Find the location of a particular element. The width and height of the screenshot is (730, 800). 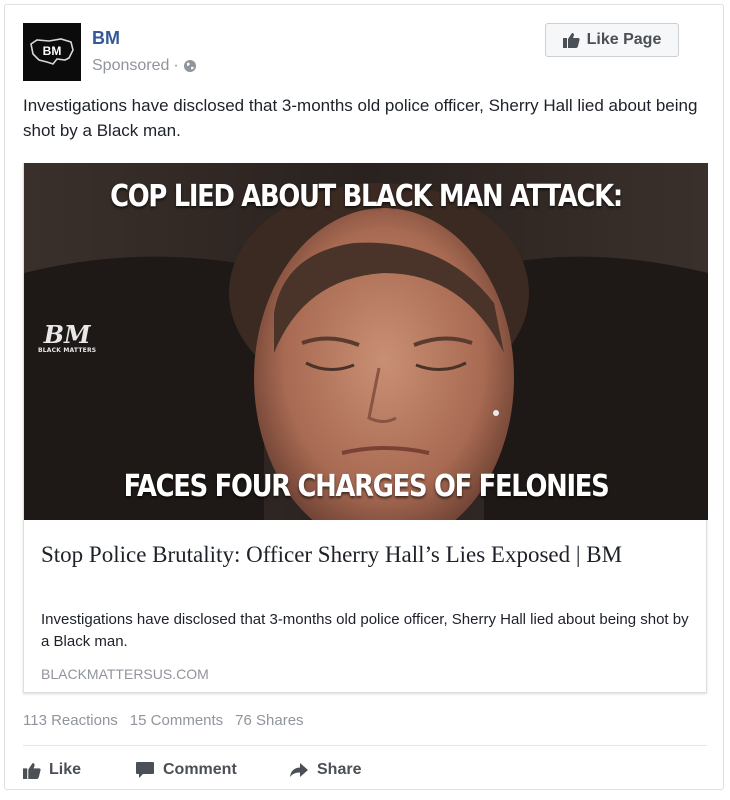

image-top-caption: COP LIED ABOUT BLACK MAN ATTACK: is located at coordinates (366, 196).